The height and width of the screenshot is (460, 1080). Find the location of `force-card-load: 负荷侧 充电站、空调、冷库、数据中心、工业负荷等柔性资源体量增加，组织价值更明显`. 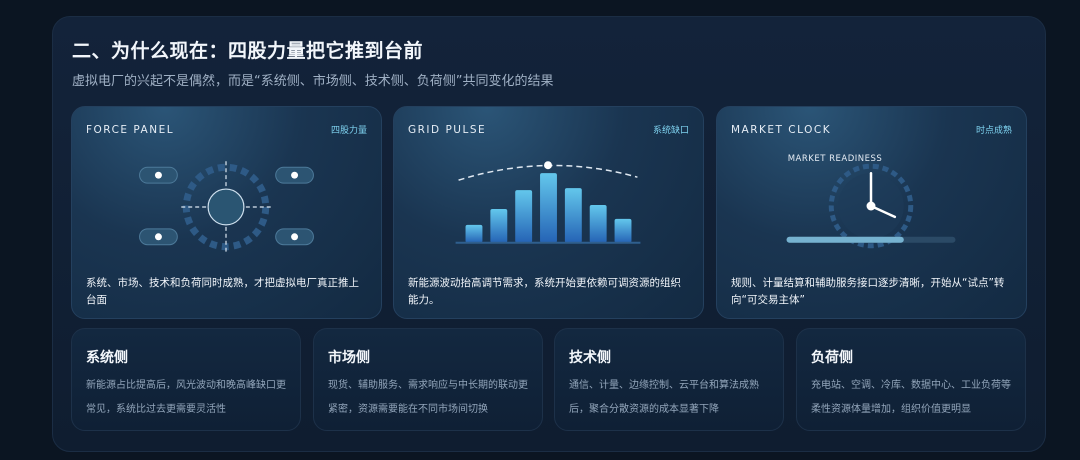

force-card-load: 负荷侧 充电站、空调、冷库、数据中心、工业负荷等柔性资源体量增加，组织价值更明显 is located at coordinates (911, 379).